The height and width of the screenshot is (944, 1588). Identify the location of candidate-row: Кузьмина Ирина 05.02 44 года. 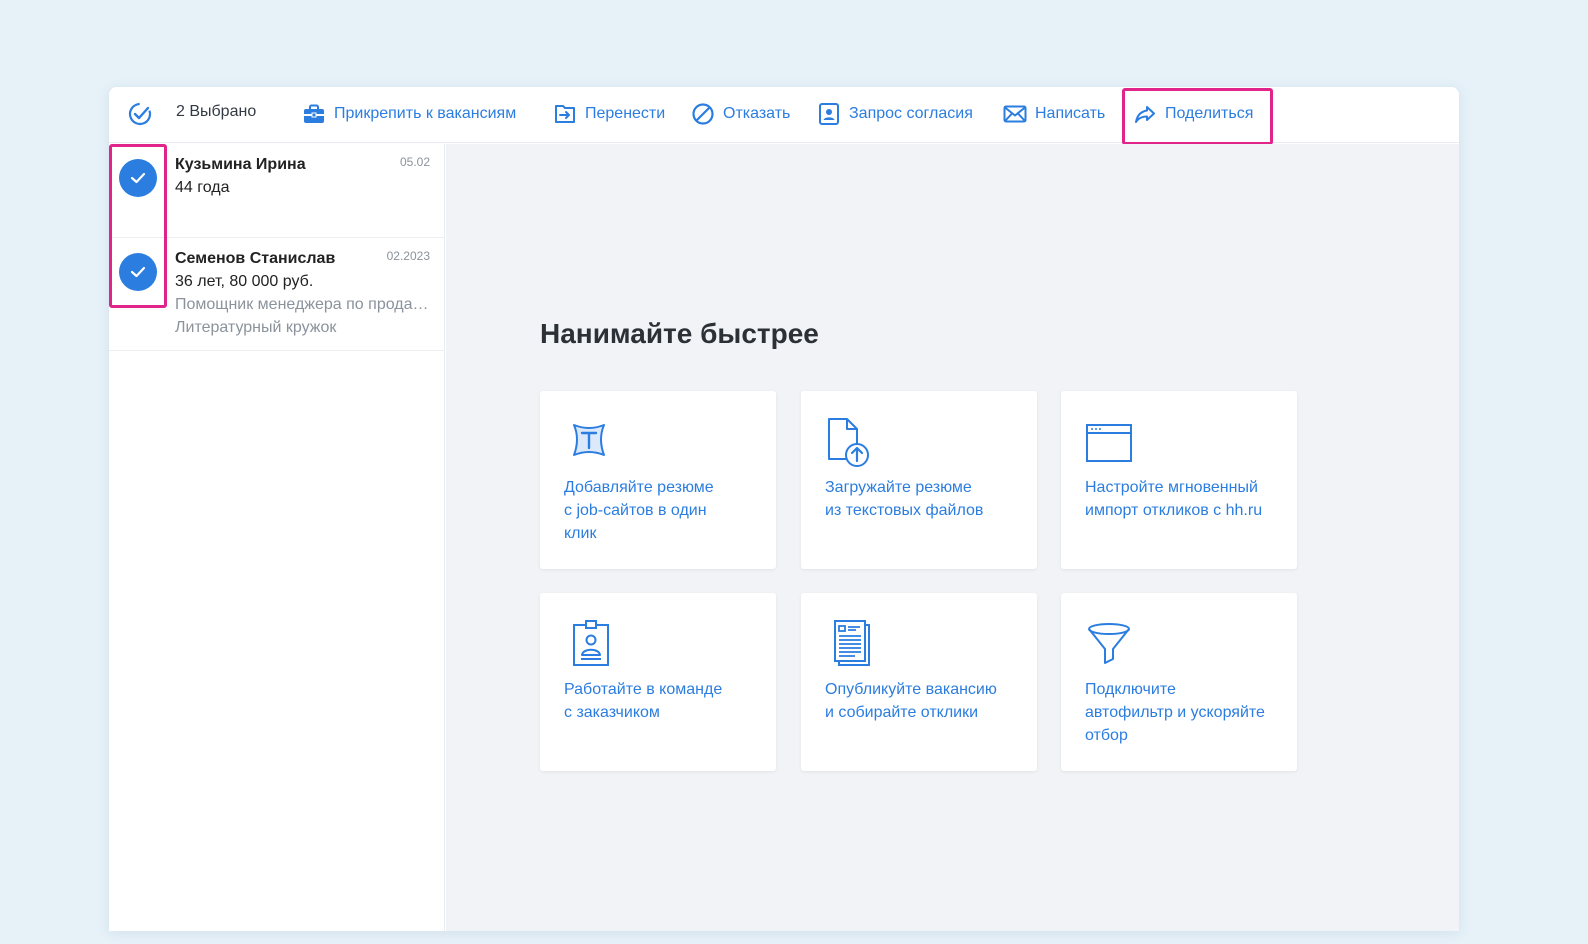
(277, 191).